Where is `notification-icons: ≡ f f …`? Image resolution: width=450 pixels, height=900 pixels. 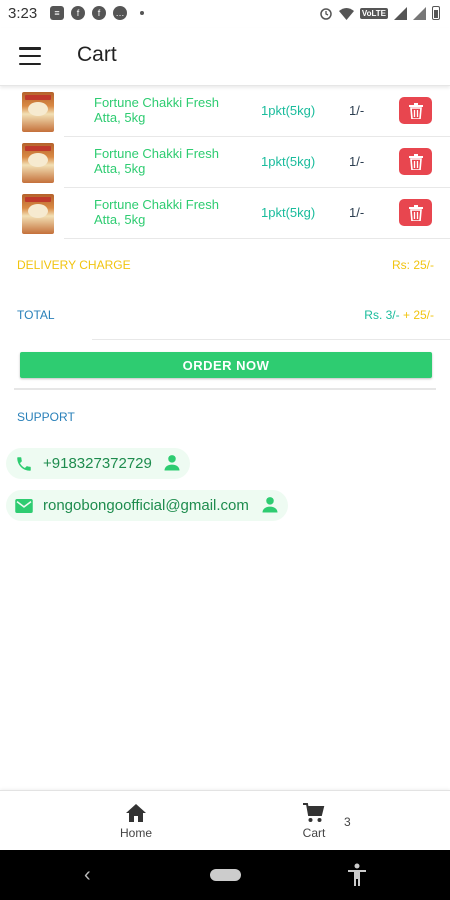
notification-icons: ≡ f f … is located at coordinates (97, 13).